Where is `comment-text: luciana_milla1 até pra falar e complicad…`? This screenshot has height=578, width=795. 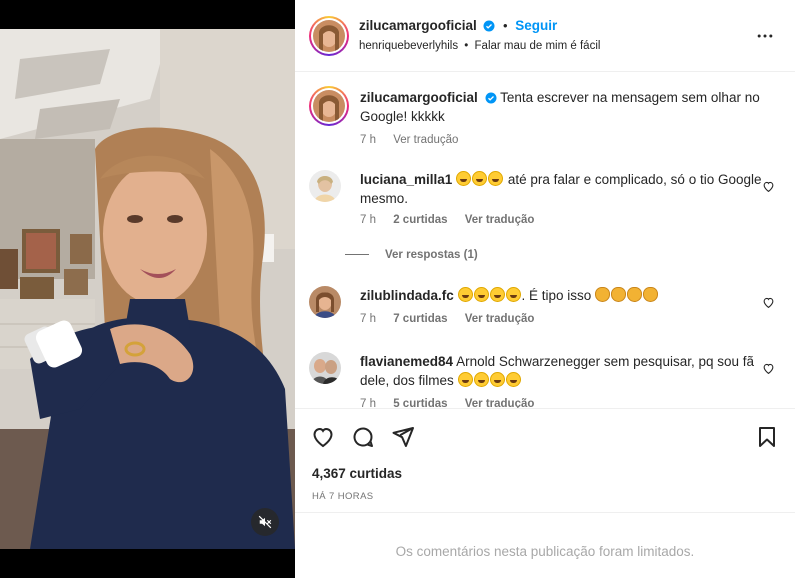
comment-text: luciana_milla1 até pra falar e complicad… is located at coordinates (562, 189).